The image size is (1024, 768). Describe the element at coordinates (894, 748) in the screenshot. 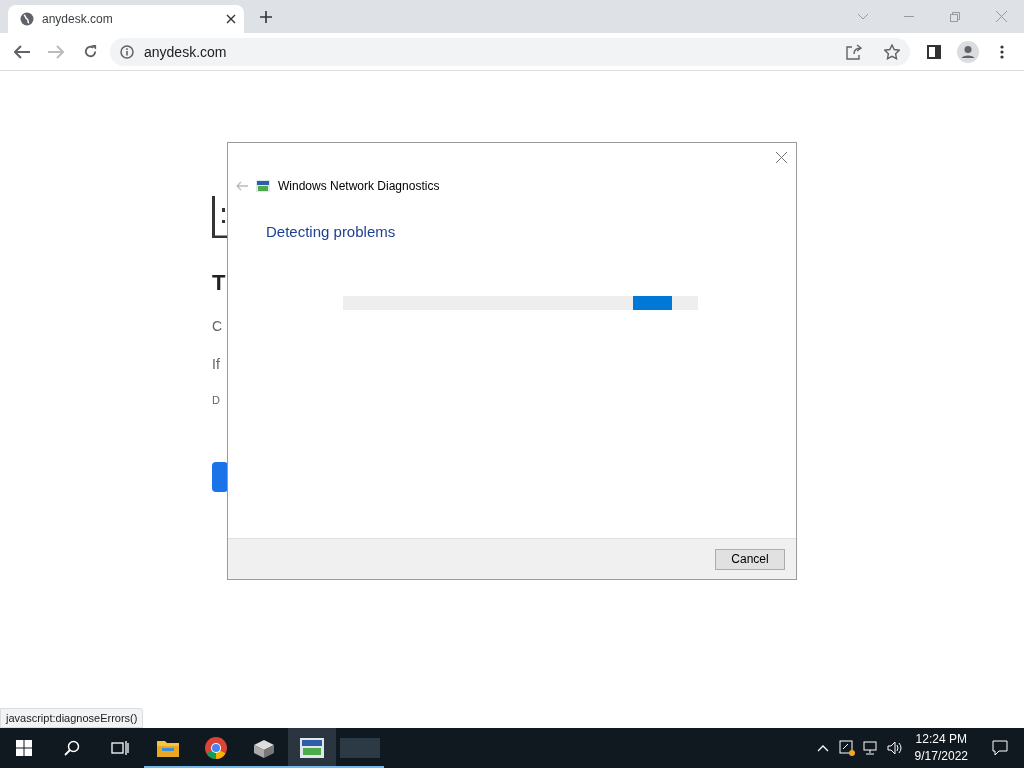

I see `speaker-icon` at that location.